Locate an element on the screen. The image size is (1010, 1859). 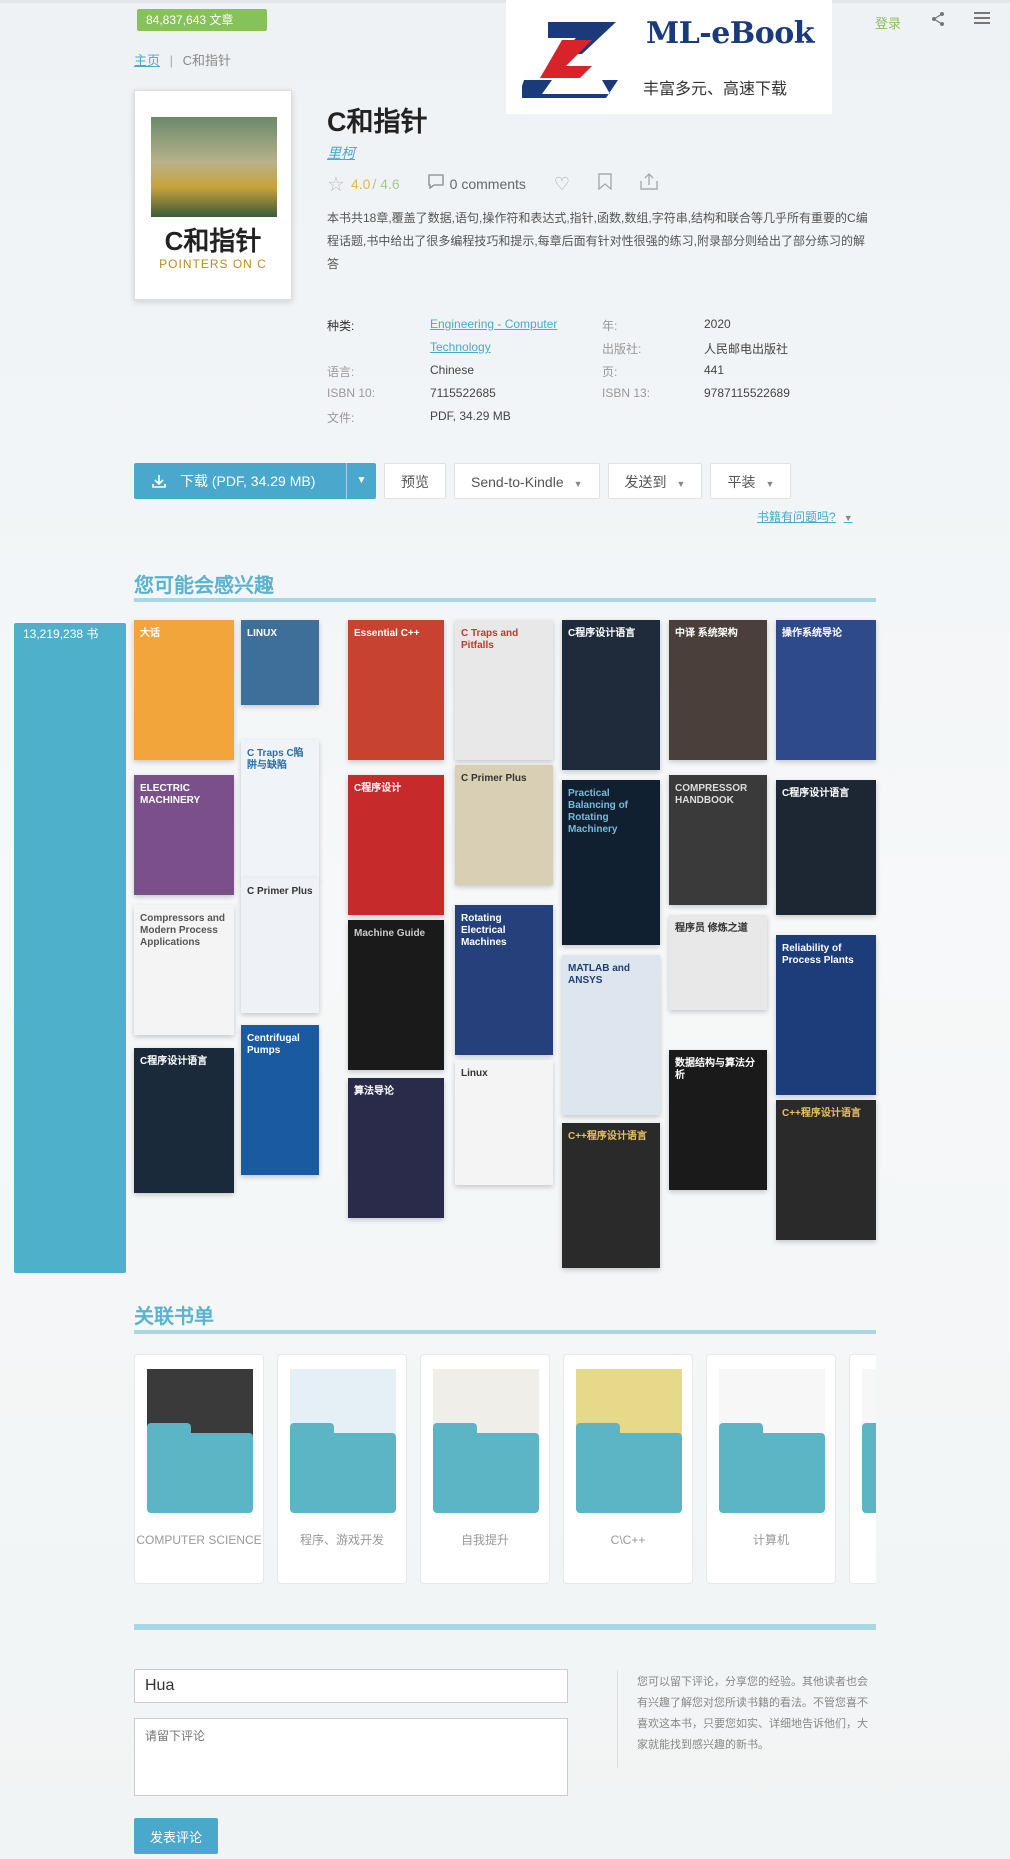
related-book-cover: 操作系统导论 is located at coordinates (826, 690).